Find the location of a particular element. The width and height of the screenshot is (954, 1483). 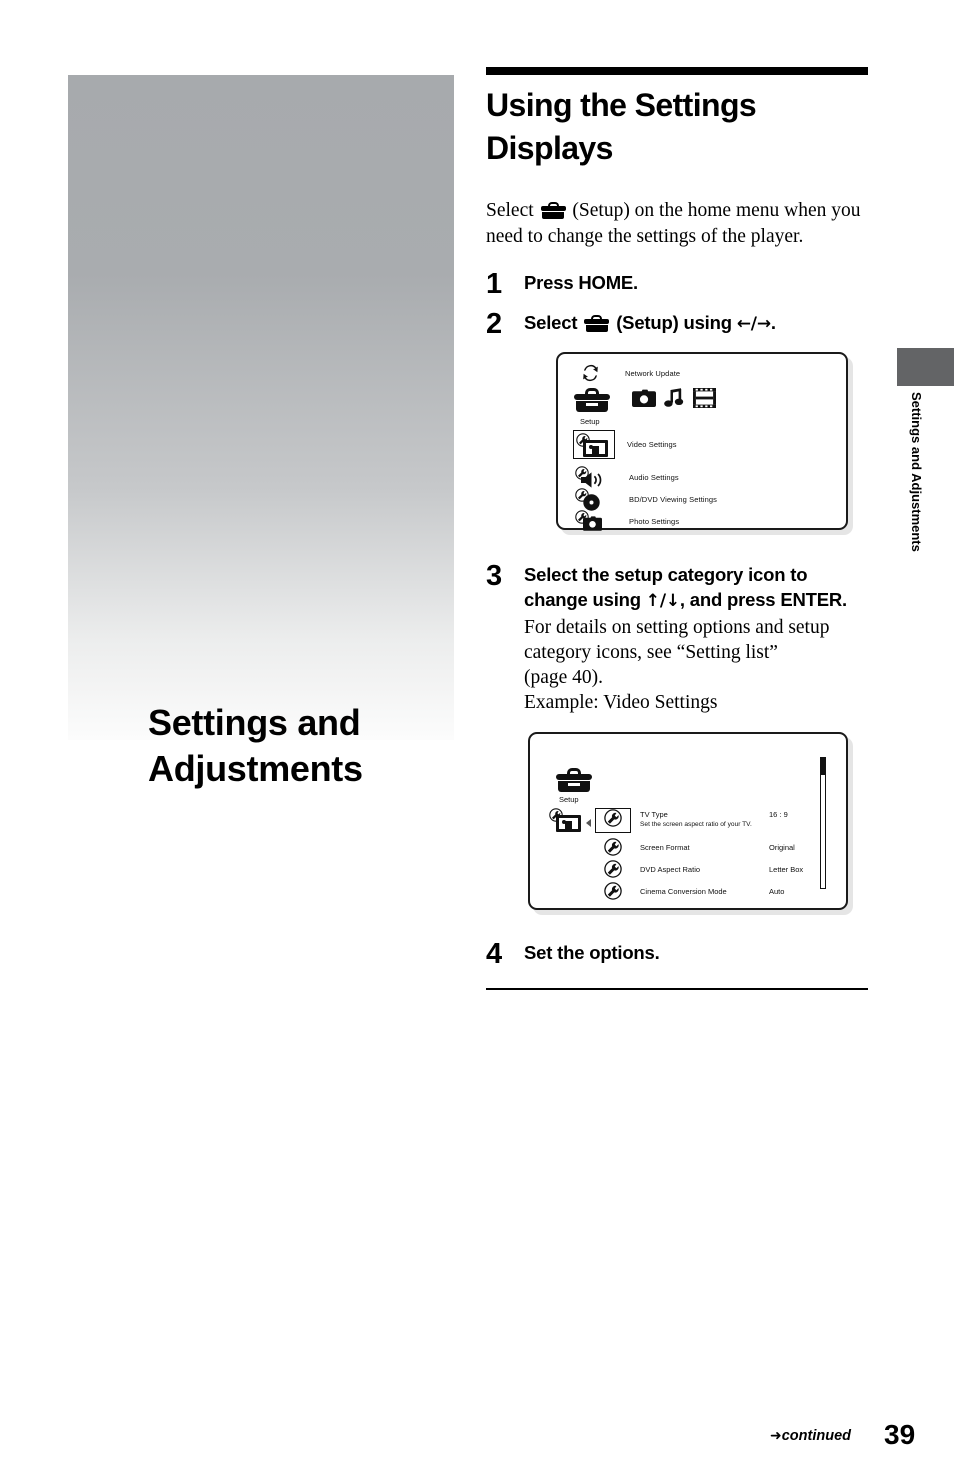

osd-option-icon-tv-type is located at coordinates (613, 820).